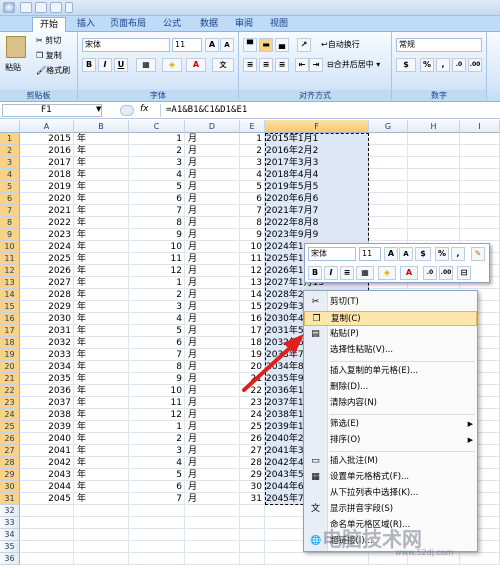 This screenshot has width=500, height=570. I want to click on cell-d, so click(212, 523).